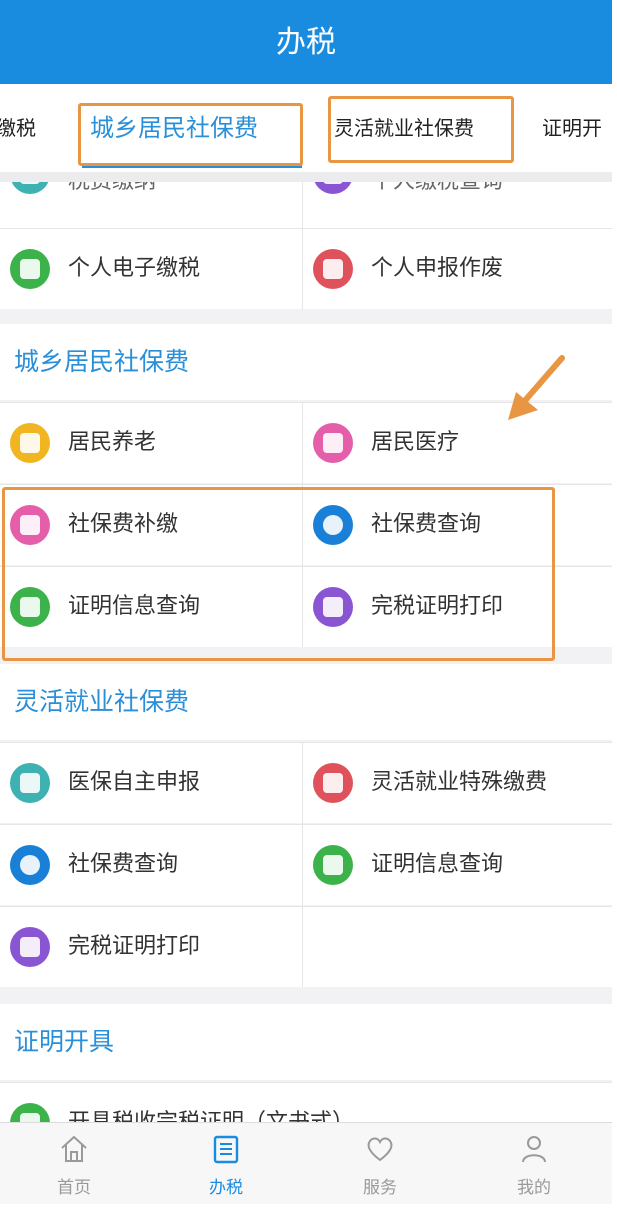 This screenshot has height=1220, width=617. What do you see at coordinates (74, 1164) in the screenshot?
I see `nav-home: 首页` at bounding box center [74, 1164].